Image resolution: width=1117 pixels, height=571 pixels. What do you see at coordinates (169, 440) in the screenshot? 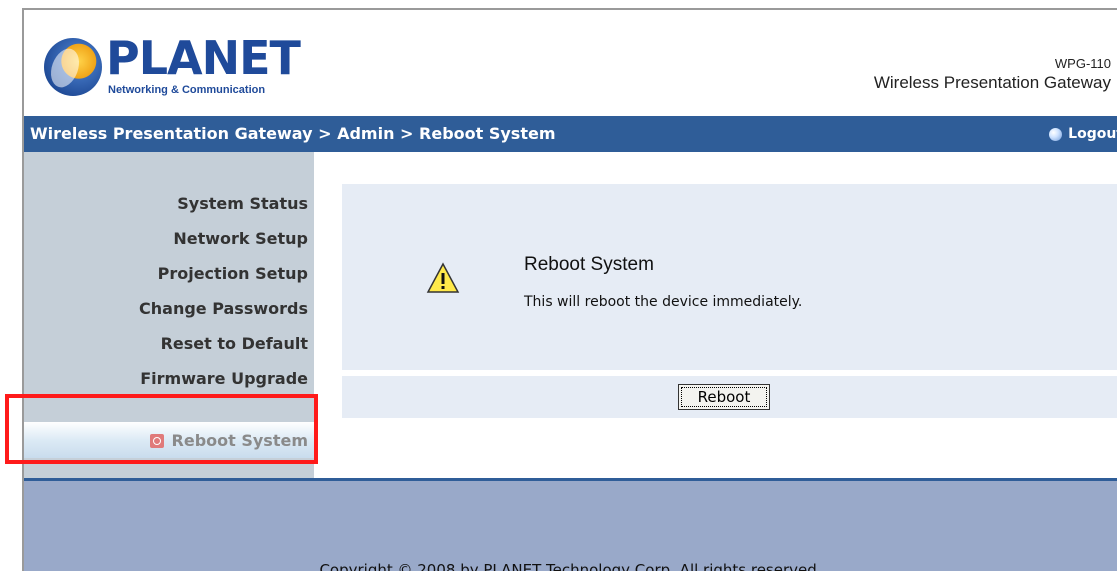
I see `sidebar-item-reboot-system: Reboot System` at bounding box center [169, 440].